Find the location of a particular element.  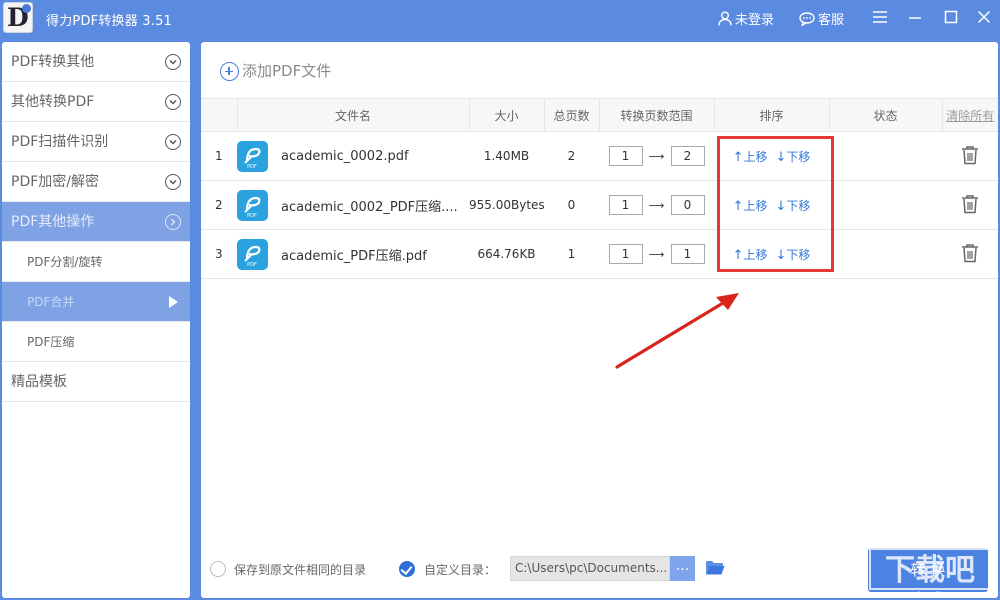

clear-all-link: 清除所有 is located at coordinates (970, 116).